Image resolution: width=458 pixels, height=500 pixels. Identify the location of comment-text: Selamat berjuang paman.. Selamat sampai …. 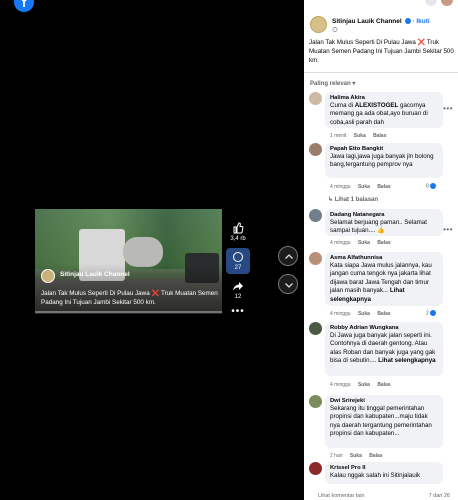
(378, 227).